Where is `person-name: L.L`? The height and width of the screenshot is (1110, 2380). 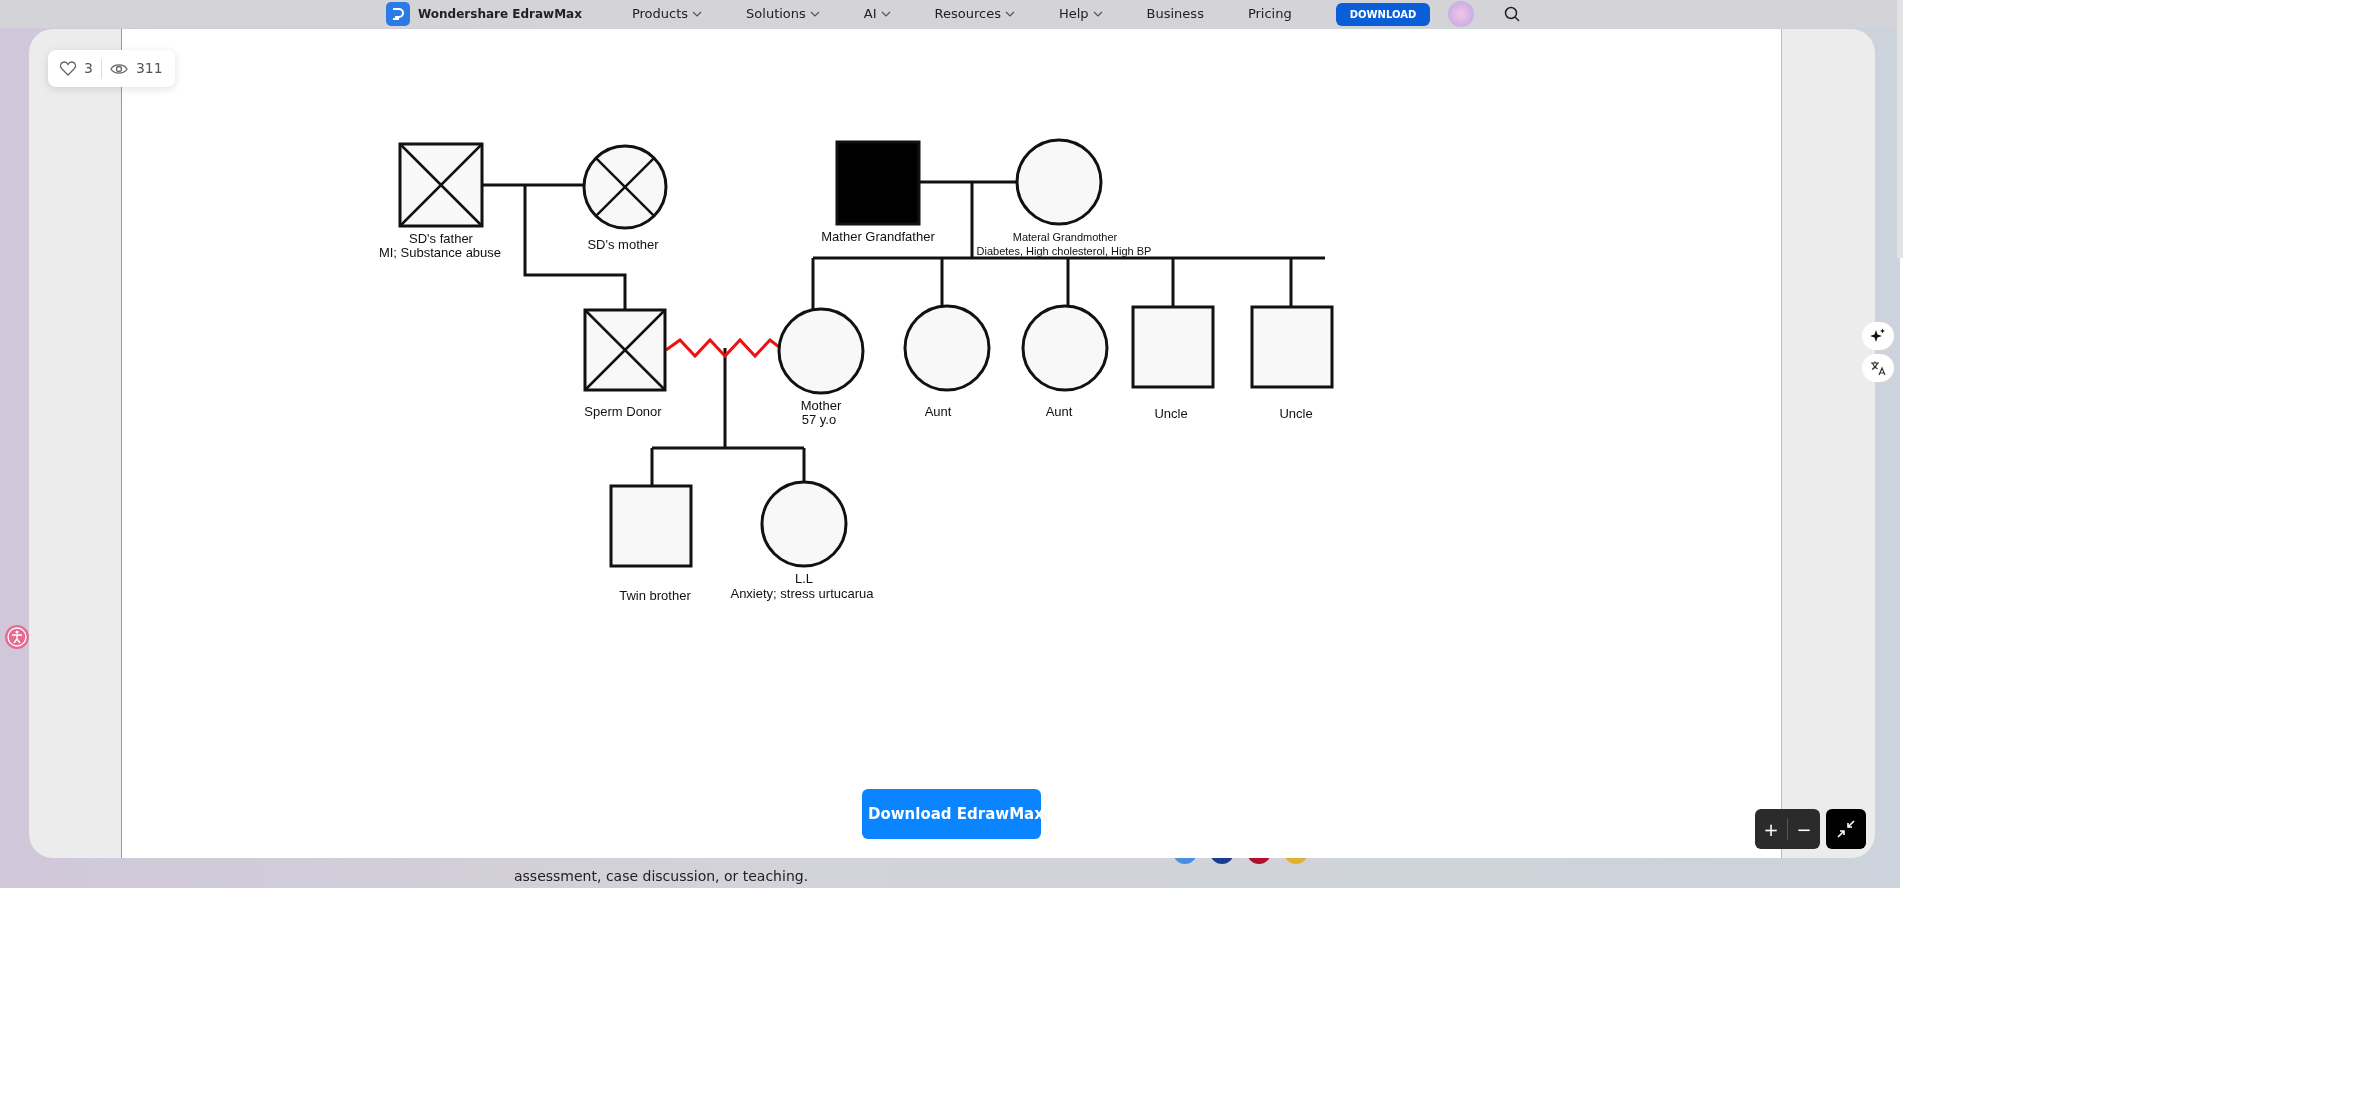
person-name: L.L is located at coordinates (804, 579).